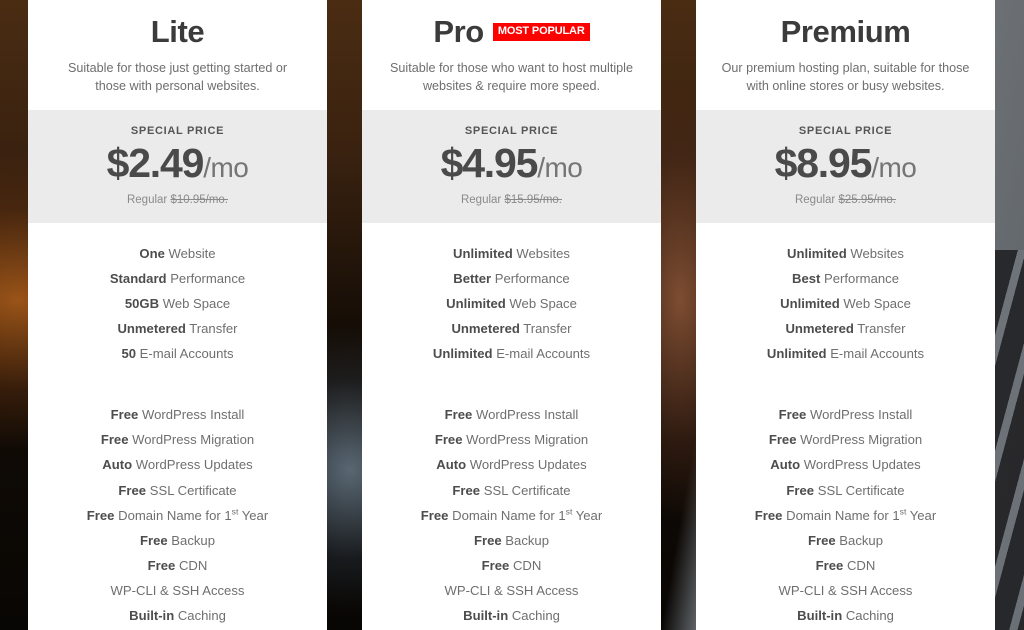  Describe the element at coordinates (841, 515) in the screenshot. I see `feature-text: Domain Name for 1` at that location.